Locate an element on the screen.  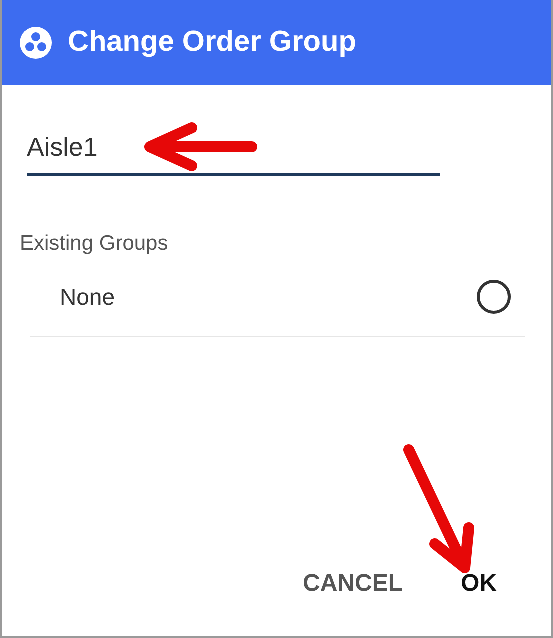
cancel-button: CANCEL is located at coordinates (353, 584).